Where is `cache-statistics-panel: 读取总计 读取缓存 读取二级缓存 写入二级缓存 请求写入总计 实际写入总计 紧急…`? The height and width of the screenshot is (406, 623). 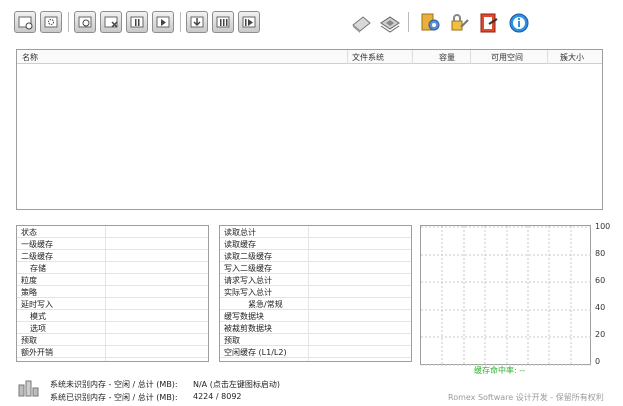
cache-statistics-panel: 读取总计 读取缓存 读取二级缓存 写入二级缓存 请求写入总计 实际写入总计 紧急… is located at coordinates (315, 293).